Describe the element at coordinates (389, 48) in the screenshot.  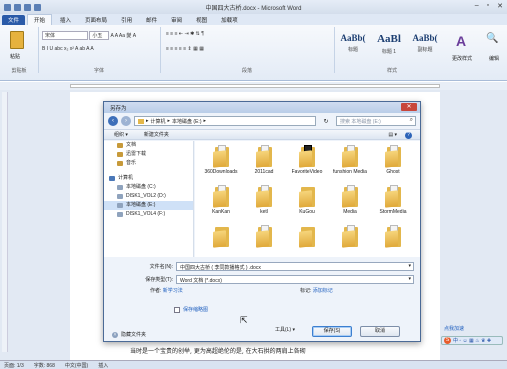
I see `style-heading-1: AaBl 标题 1` at that location.